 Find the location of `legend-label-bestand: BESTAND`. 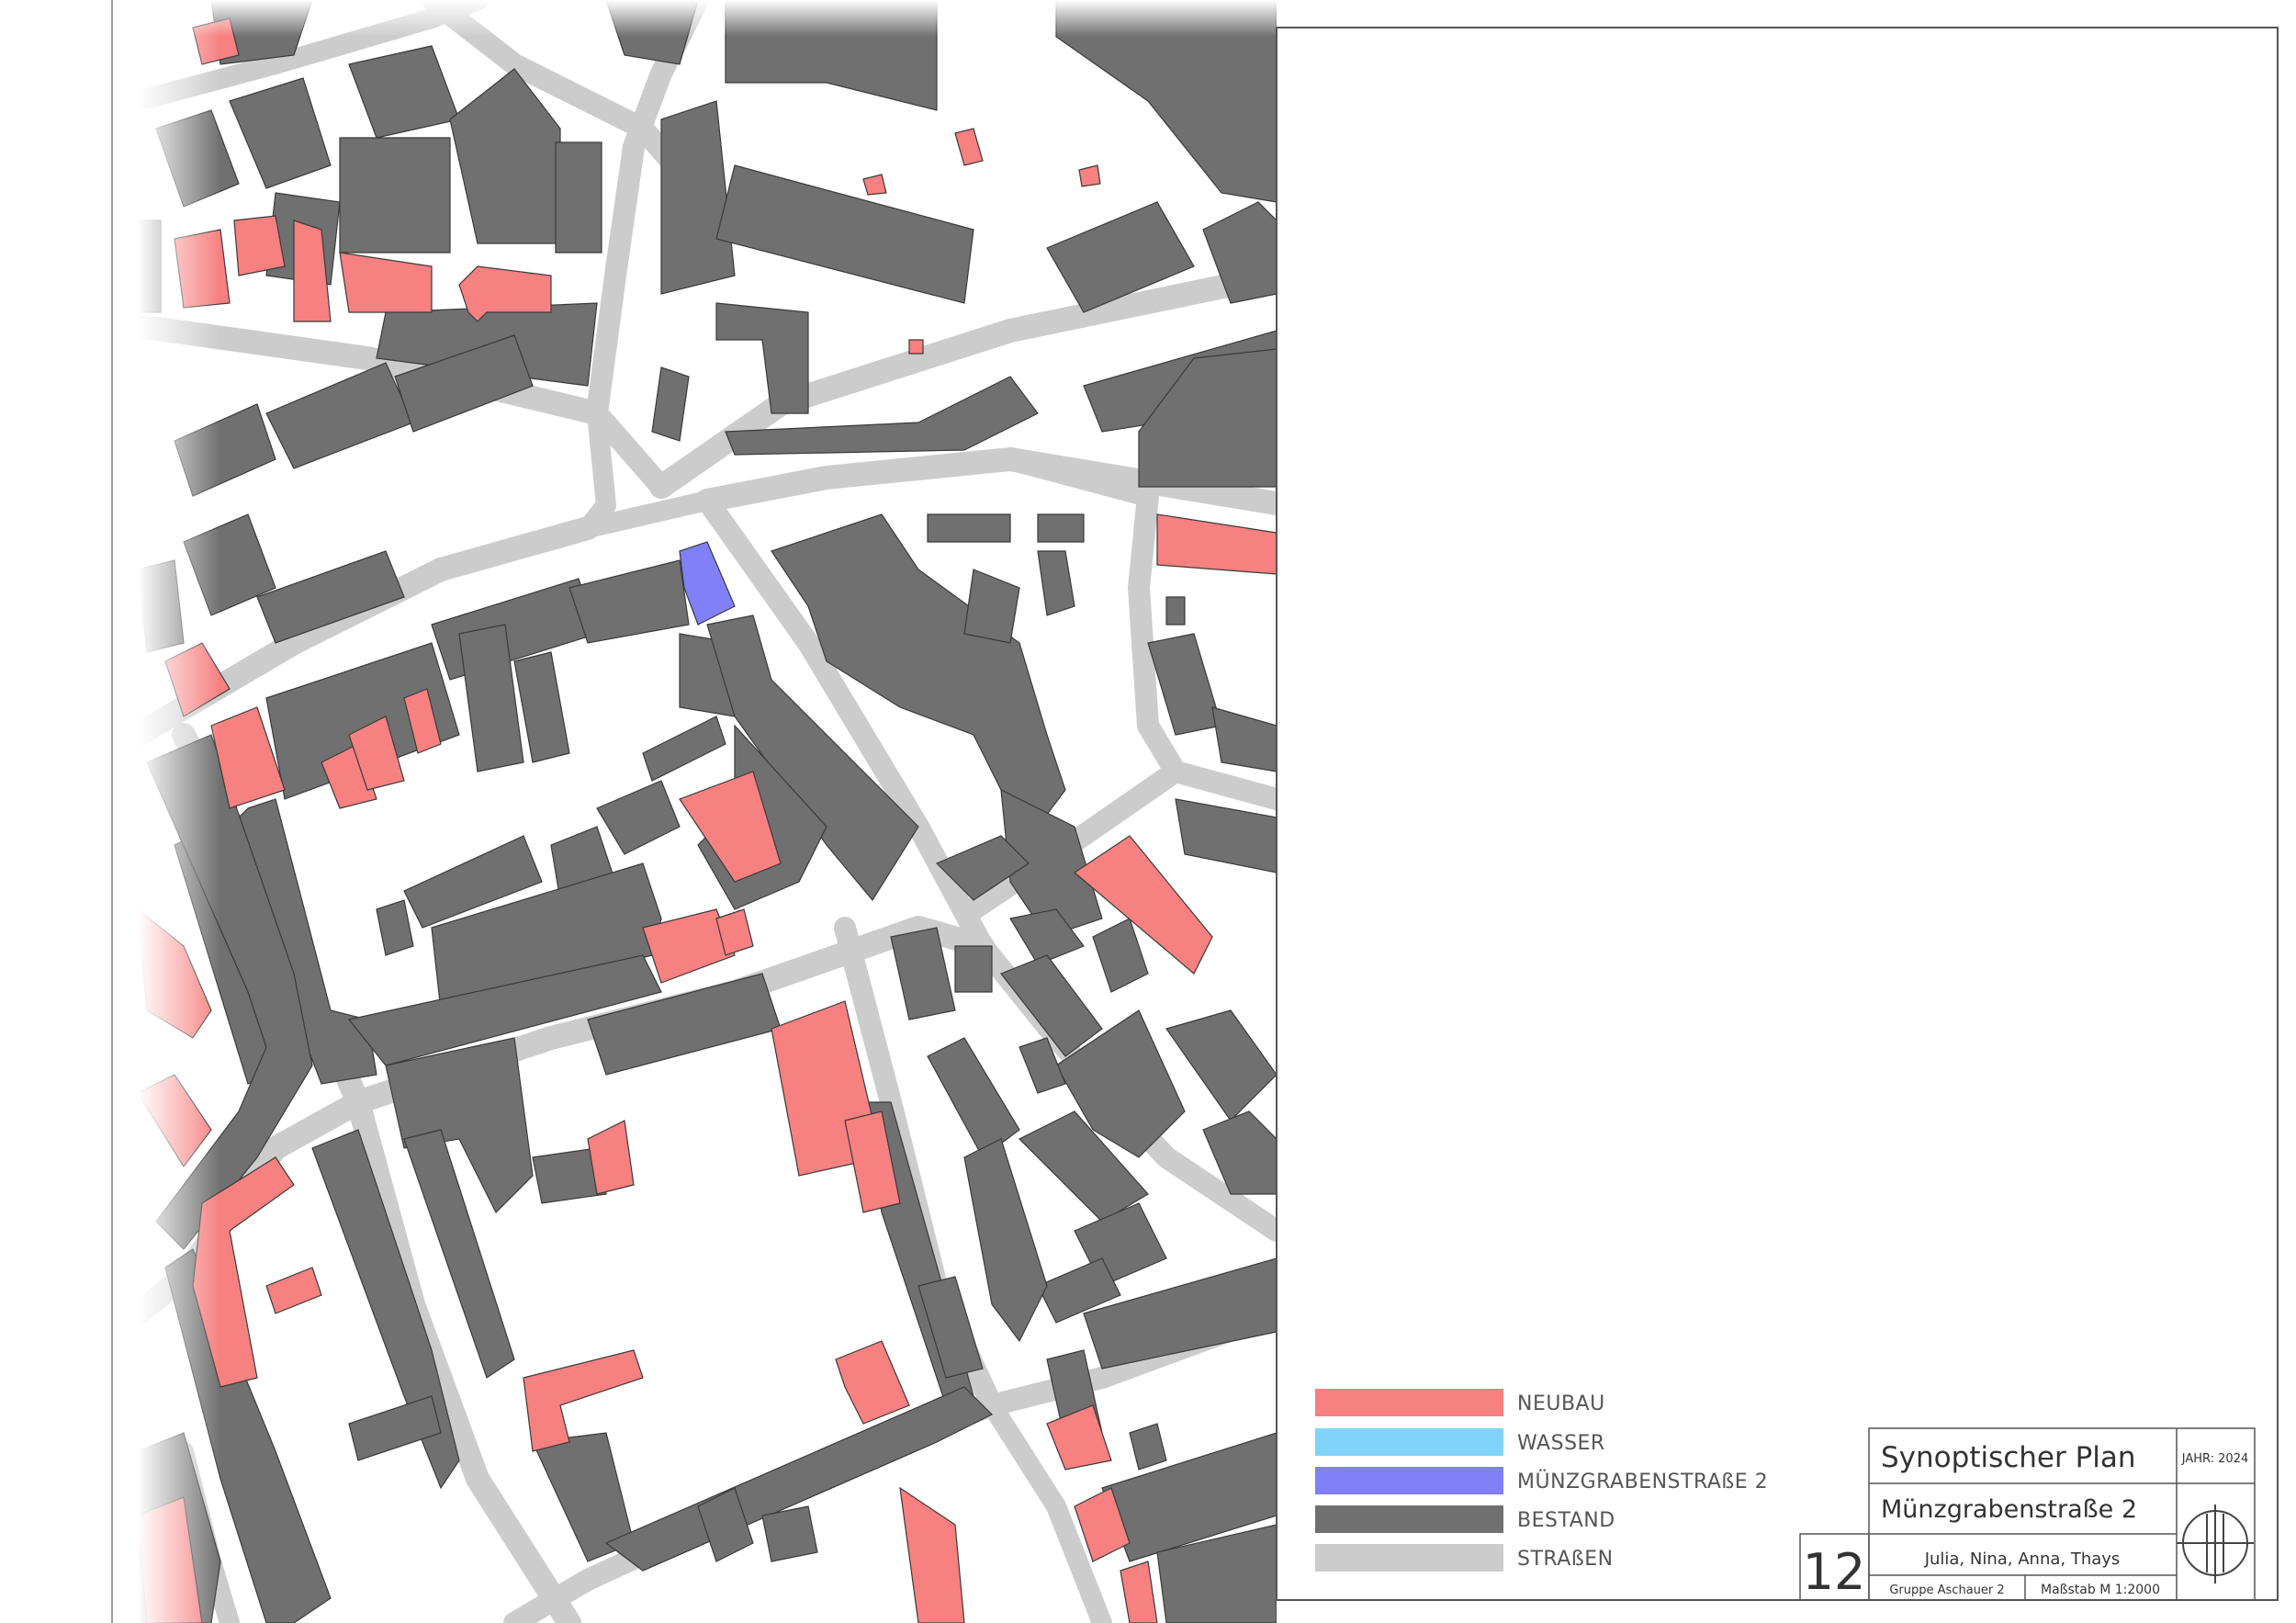

legend-label-bestand: BESTAND is located at coordinates (1566, 1520).